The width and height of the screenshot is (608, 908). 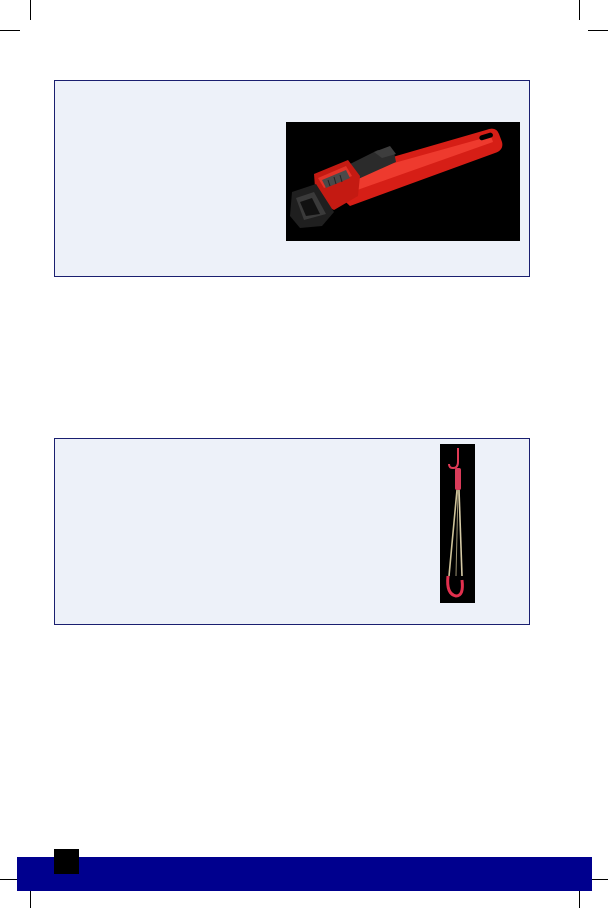 What do you see at coordinates (66, 861) in the screenshot?
I see `page-number-box` at bounding box center [66, 861].